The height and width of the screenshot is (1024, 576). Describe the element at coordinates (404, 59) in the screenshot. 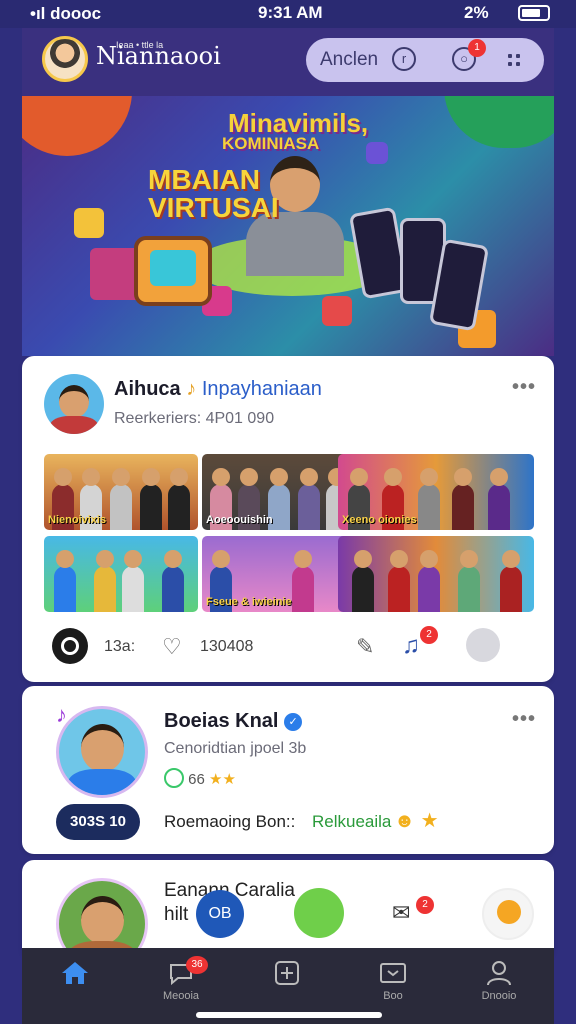

I see `filter-icon: r` at that location.